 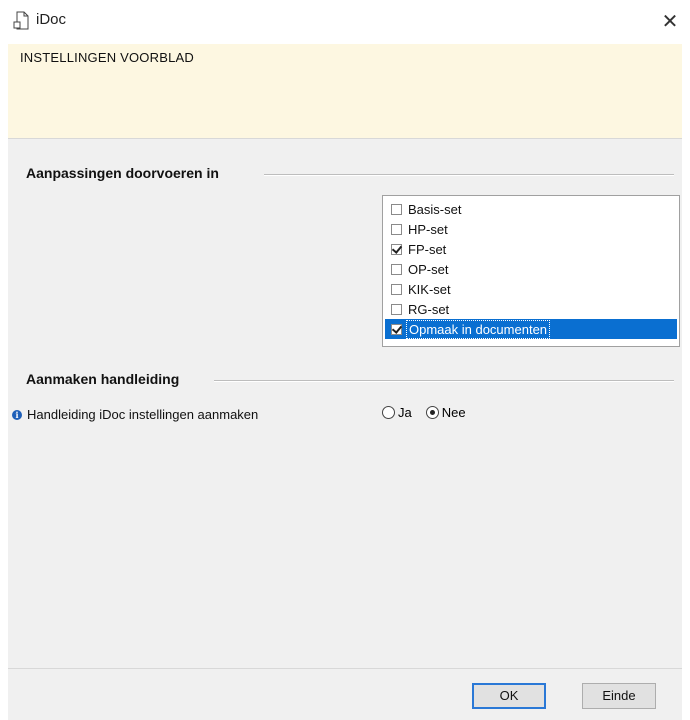 I want to click on window-title: iDoc, so click(x=51, y=19).